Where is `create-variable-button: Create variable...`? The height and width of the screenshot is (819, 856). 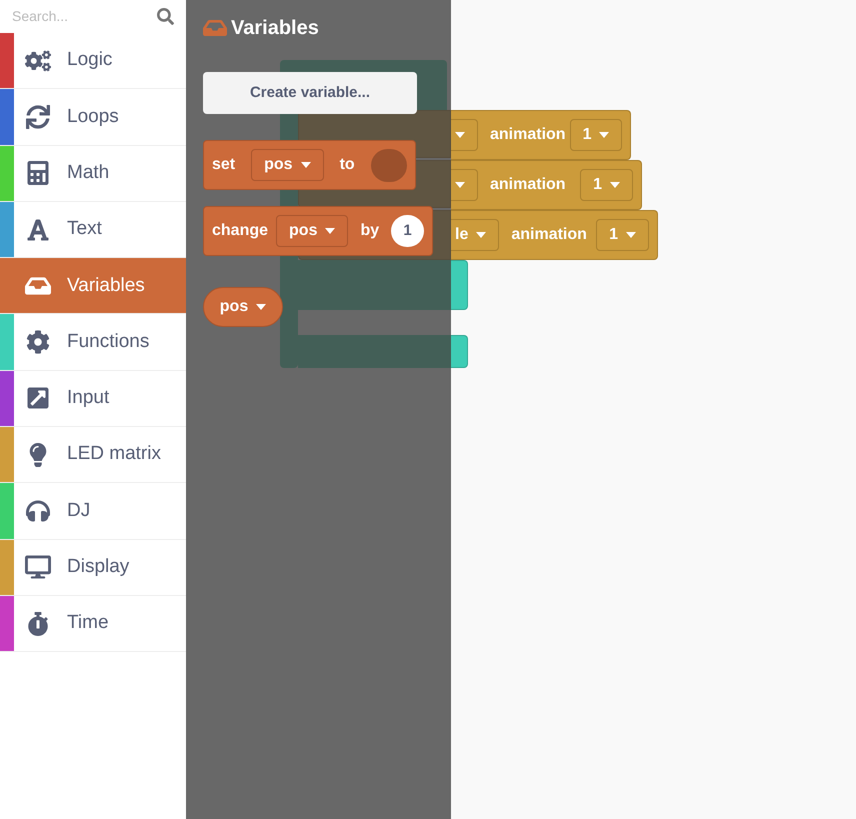
create-variable-button: Create variable... is located at coordinates (310, 93).